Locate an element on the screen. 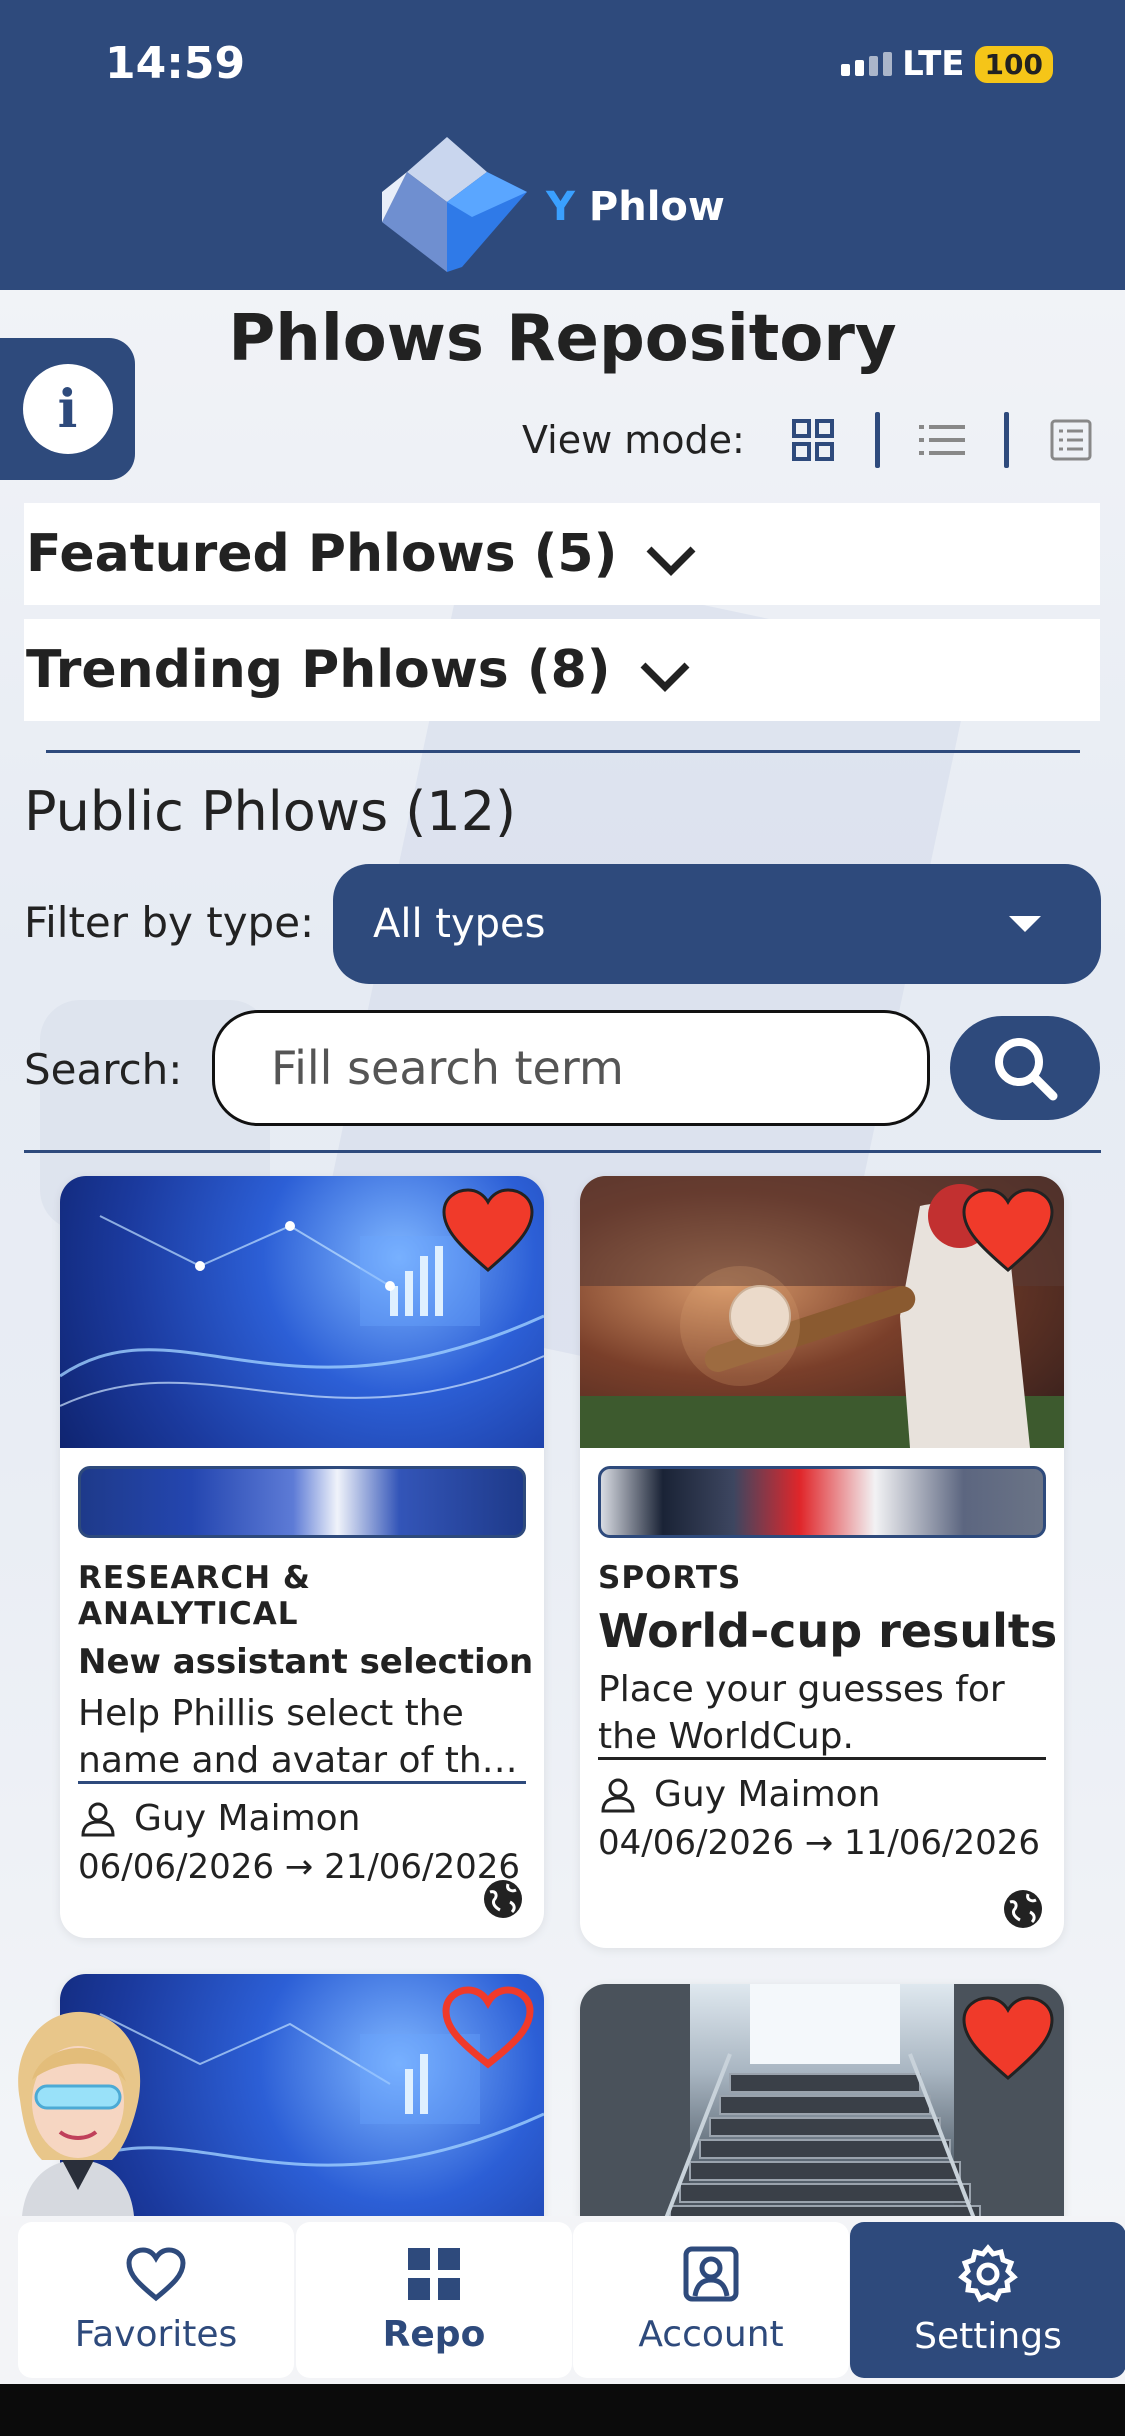  card-title: World-cup results is located at coordinates (828, 1631).